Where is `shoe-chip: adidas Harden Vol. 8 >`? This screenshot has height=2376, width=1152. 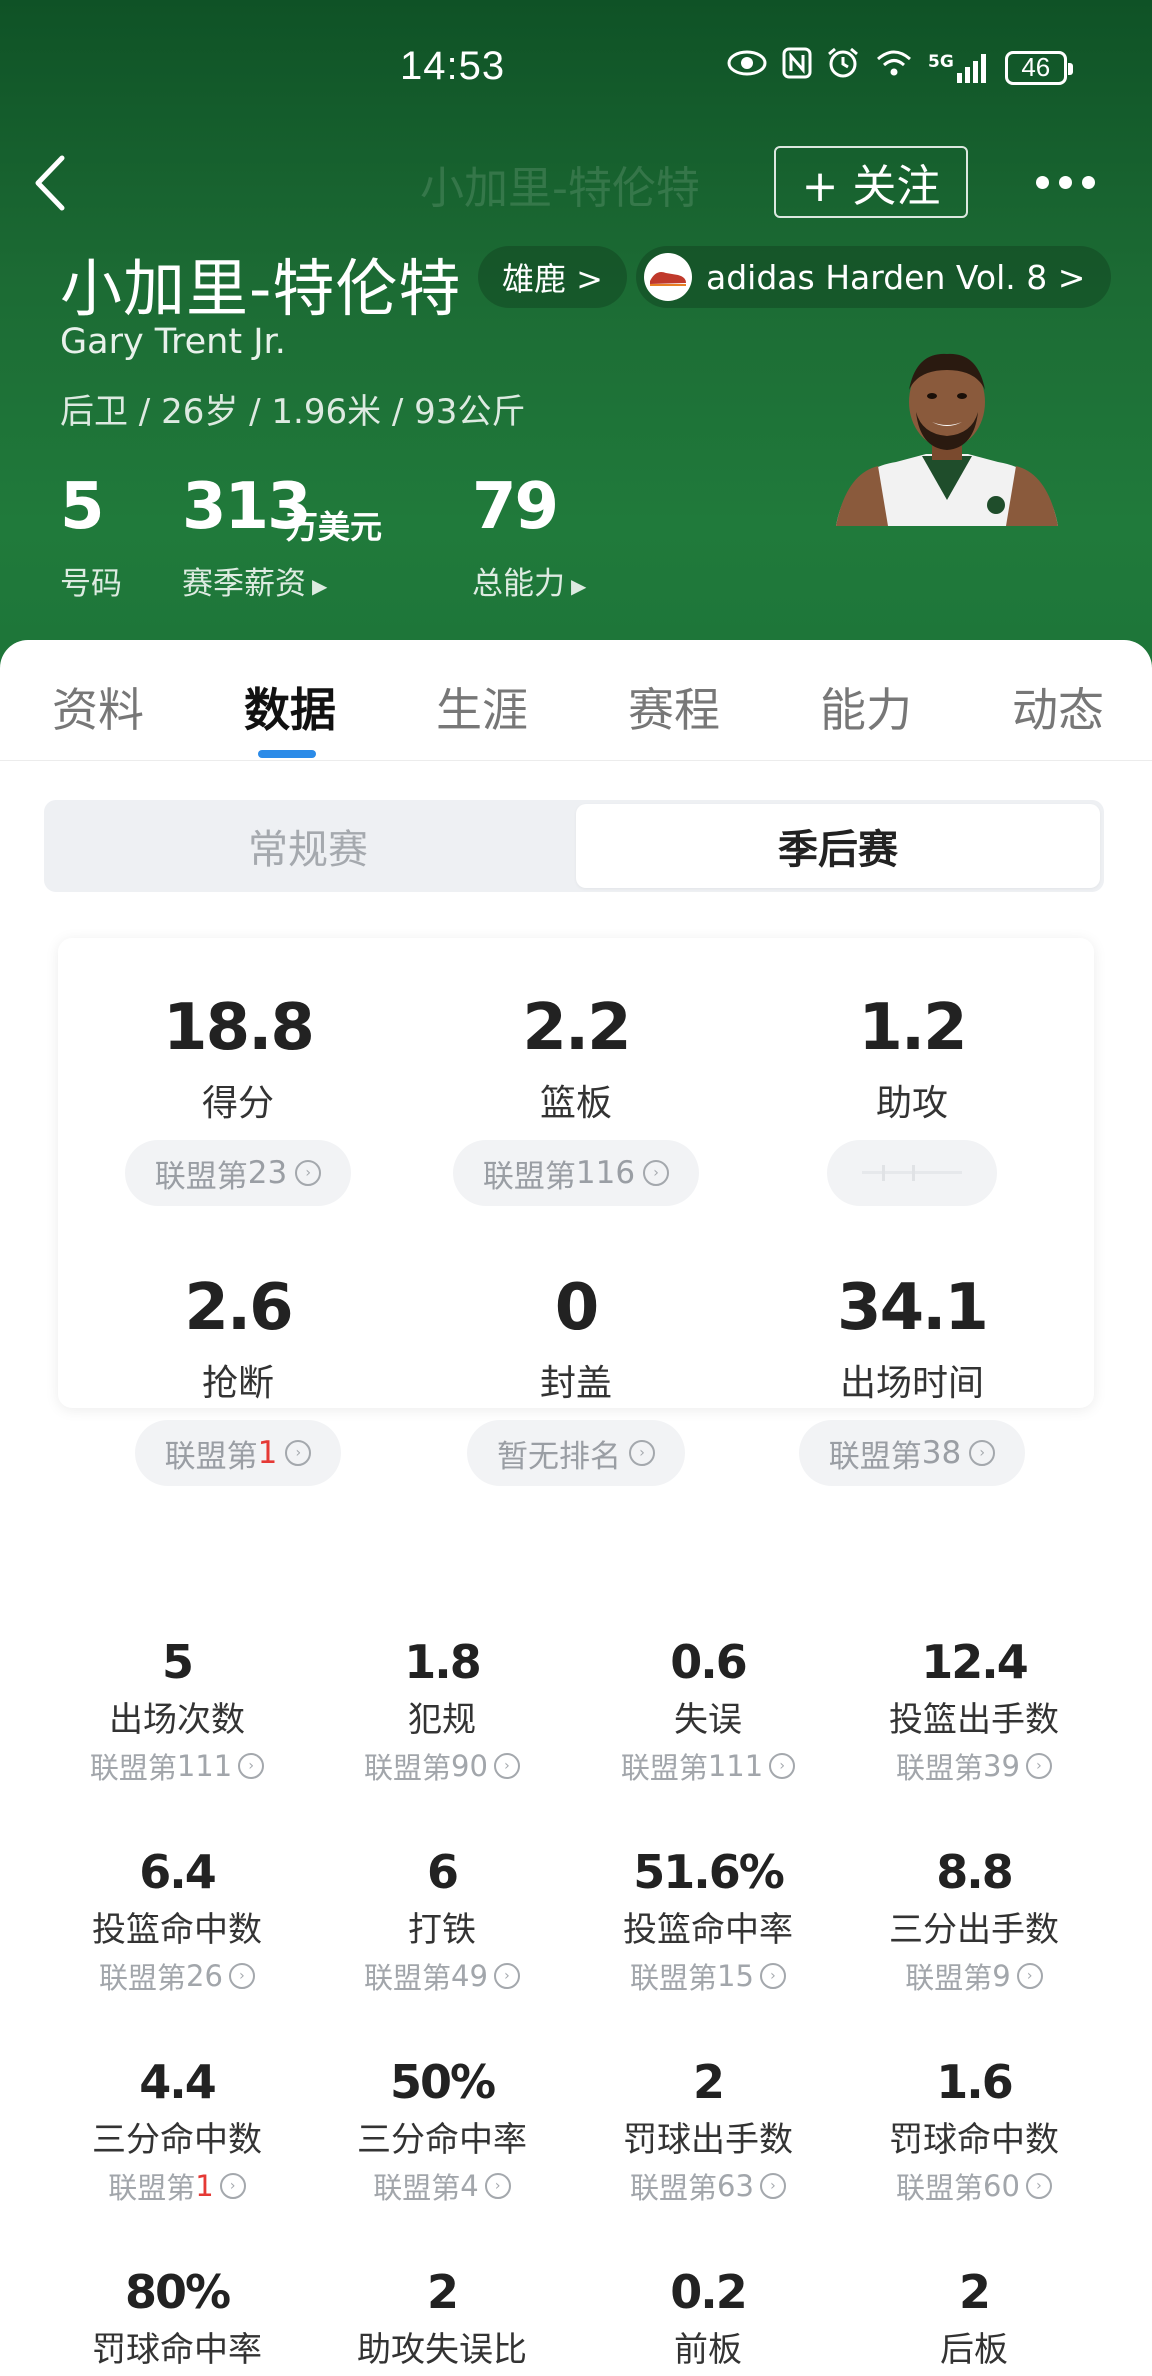
shoe-chip: adidas Harden Vol. 8 > is located at coordinates (874, 277).